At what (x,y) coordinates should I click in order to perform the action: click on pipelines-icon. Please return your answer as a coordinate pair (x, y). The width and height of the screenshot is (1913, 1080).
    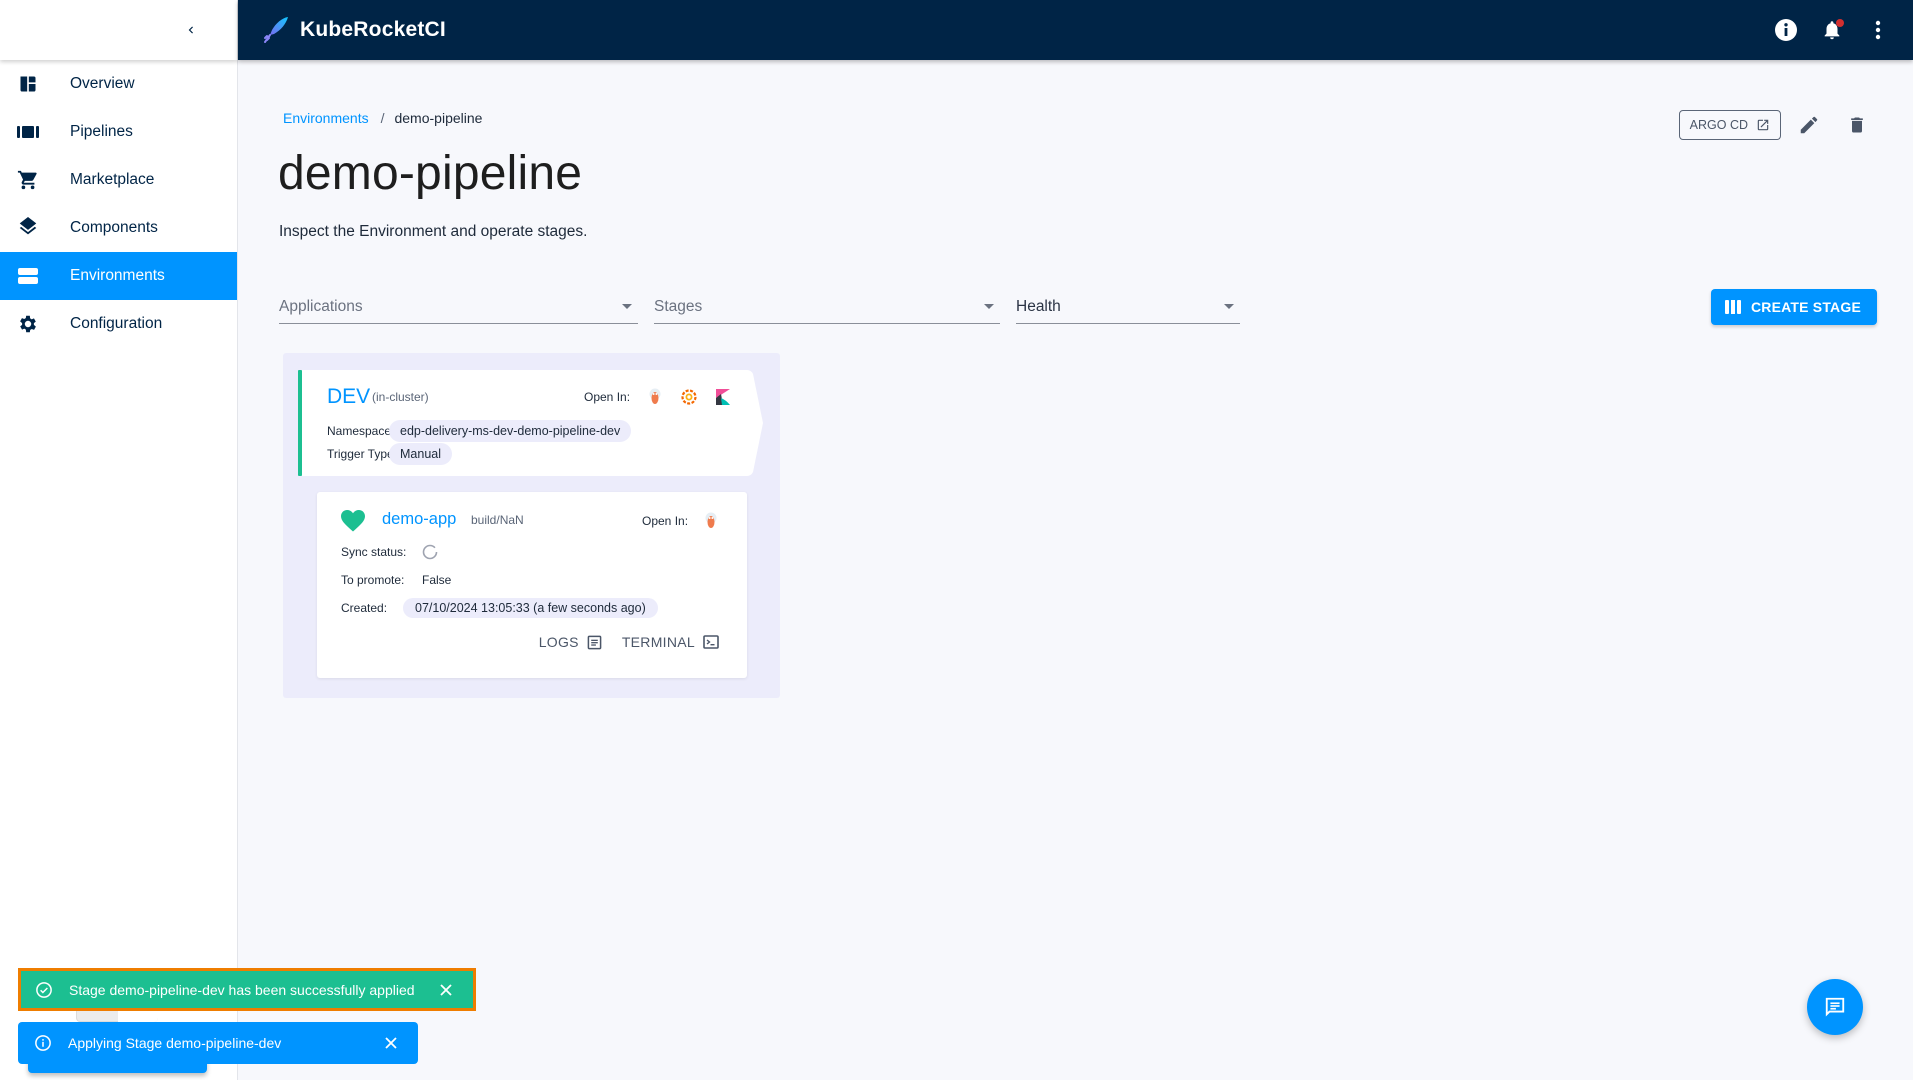
    Looking at the image, I should click on (28, 132).